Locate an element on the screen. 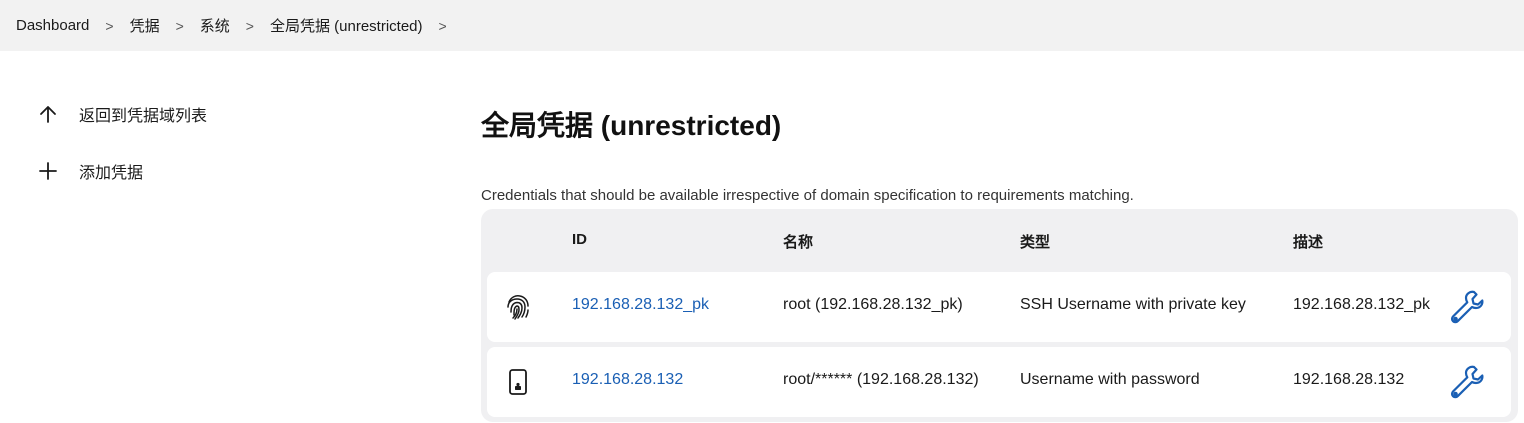 The width and height of the screenshot is (1524, 423). credential-id-link: 192.168.28.132_pk is located at coordinates (640, 305).